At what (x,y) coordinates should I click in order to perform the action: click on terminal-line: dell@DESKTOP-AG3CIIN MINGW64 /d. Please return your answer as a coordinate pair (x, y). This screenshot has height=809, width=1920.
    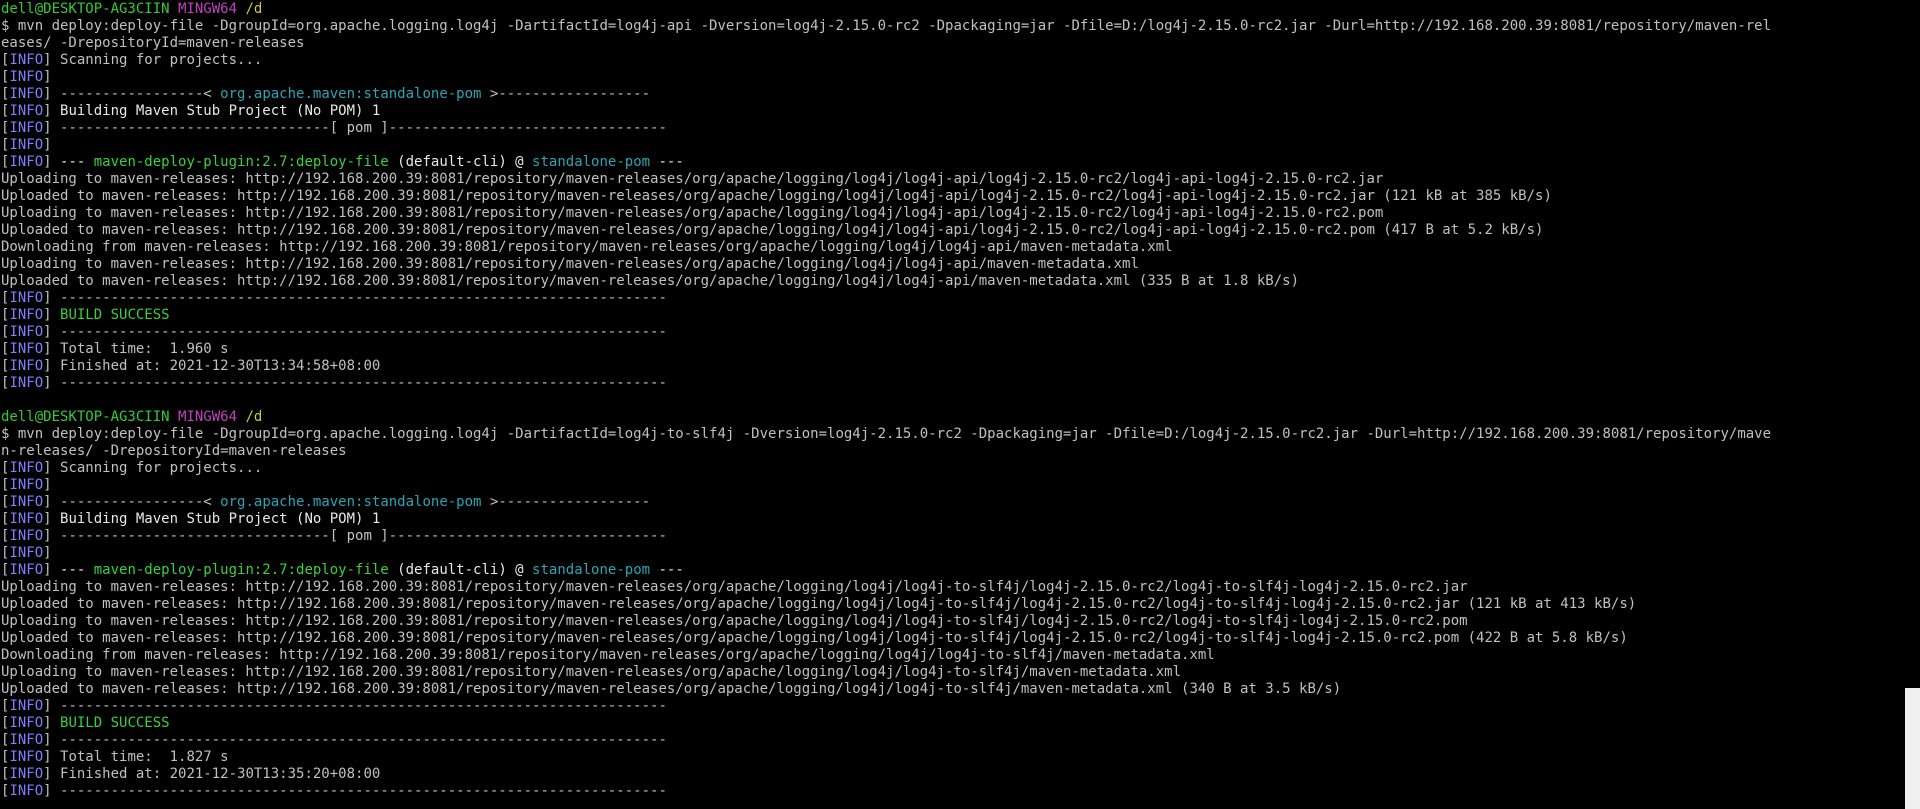
    Looking at the image, I should click on (950, 9).